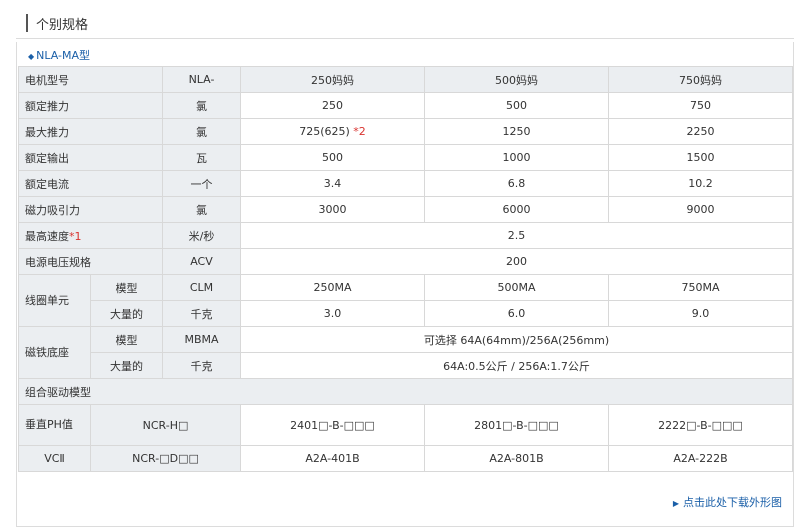  I want to click on table-header-row: 电机型号 NLA- 250妈妈 500妈妈 750妈妈, so click(405, 79).